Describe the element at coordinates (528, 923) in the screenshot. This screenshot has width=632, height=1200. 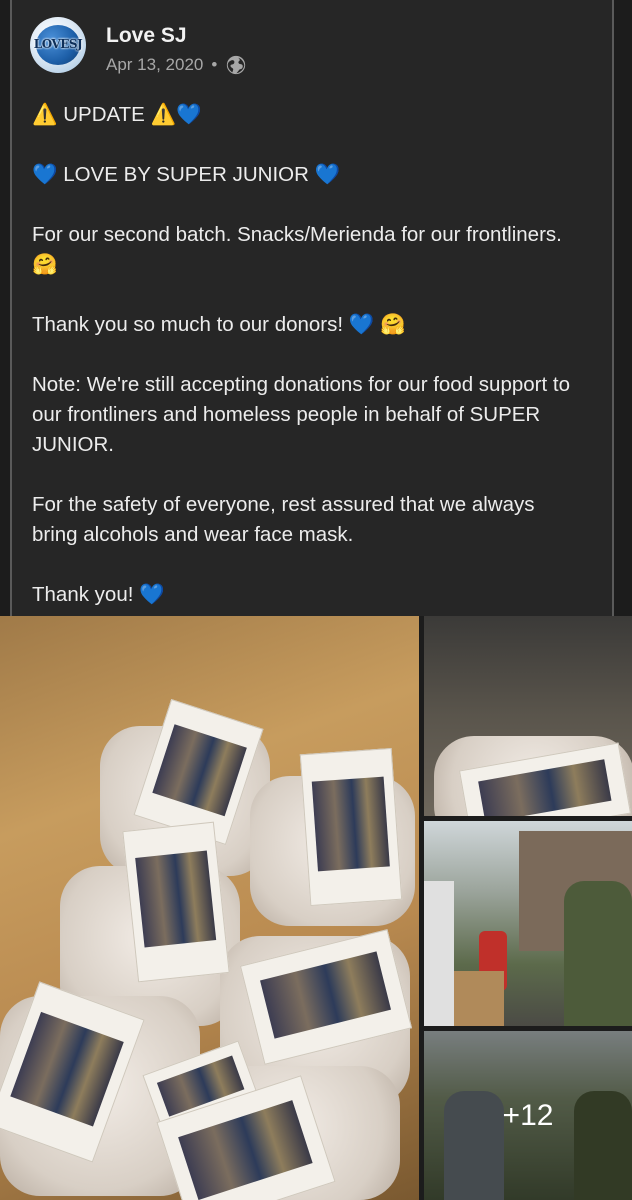
I see `photo-middle-right` at that location.